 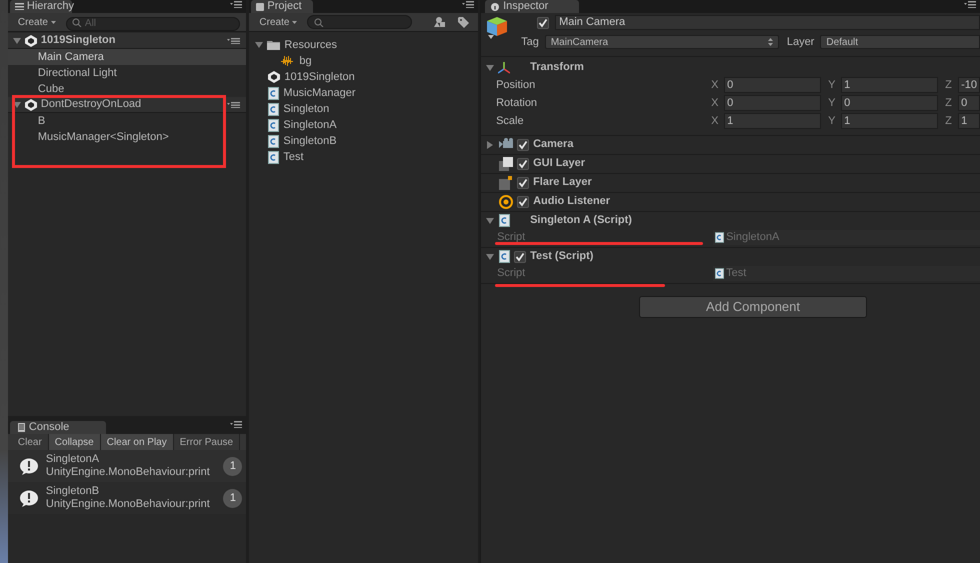 What do you see at coordinates (127, 89) in the screenshot?
I see `hierarchy-item: Cube` at bounding box center [127, 89].